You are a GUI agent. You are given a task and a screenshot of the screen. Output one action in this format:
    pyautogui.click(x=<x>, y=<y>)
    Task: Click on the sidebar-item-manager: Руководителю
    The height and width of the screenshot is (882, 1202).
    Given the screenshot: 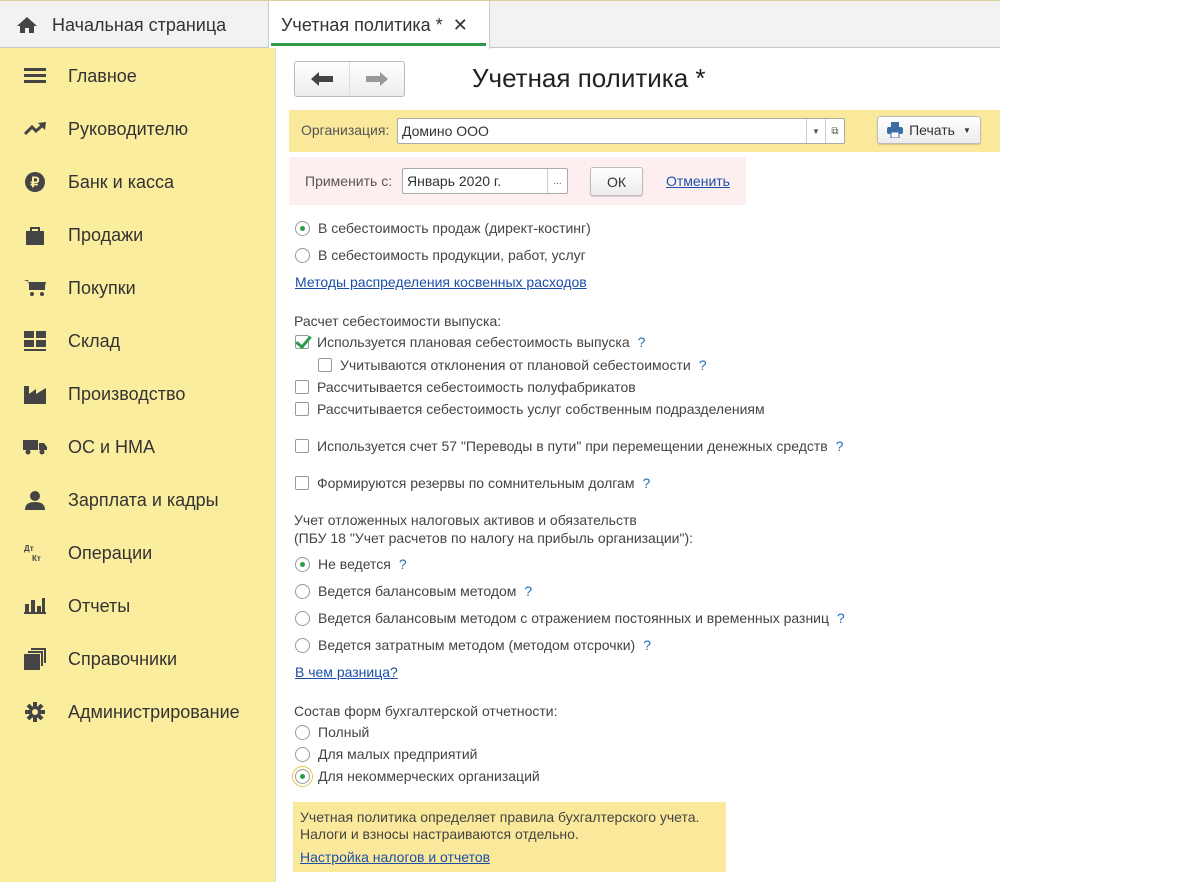 What is the action you would take?
    pyautogui.click(x=137, y=129)
    